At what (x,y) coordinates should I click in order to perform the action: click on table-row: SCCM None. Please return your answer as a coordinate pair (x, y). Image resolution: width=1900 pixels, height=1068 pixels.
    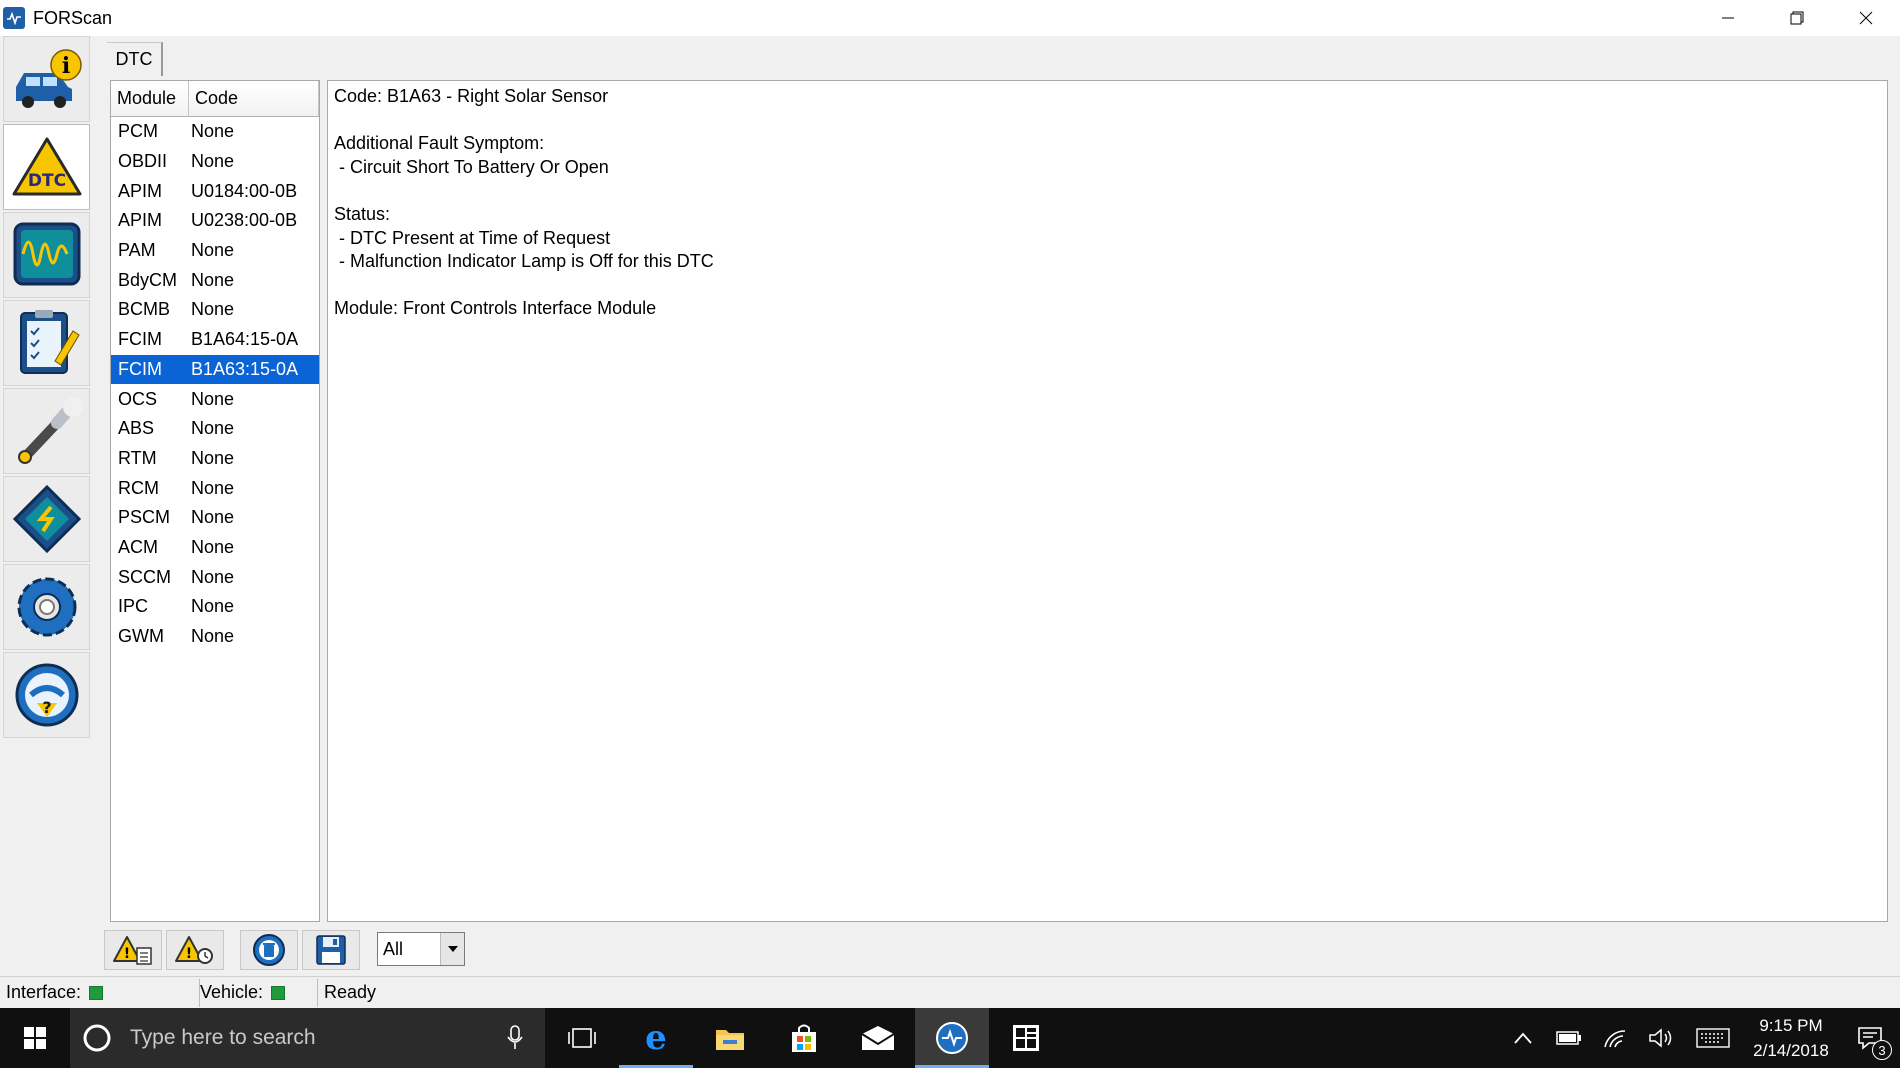
    Looking at the image, I should click on (215, 577).